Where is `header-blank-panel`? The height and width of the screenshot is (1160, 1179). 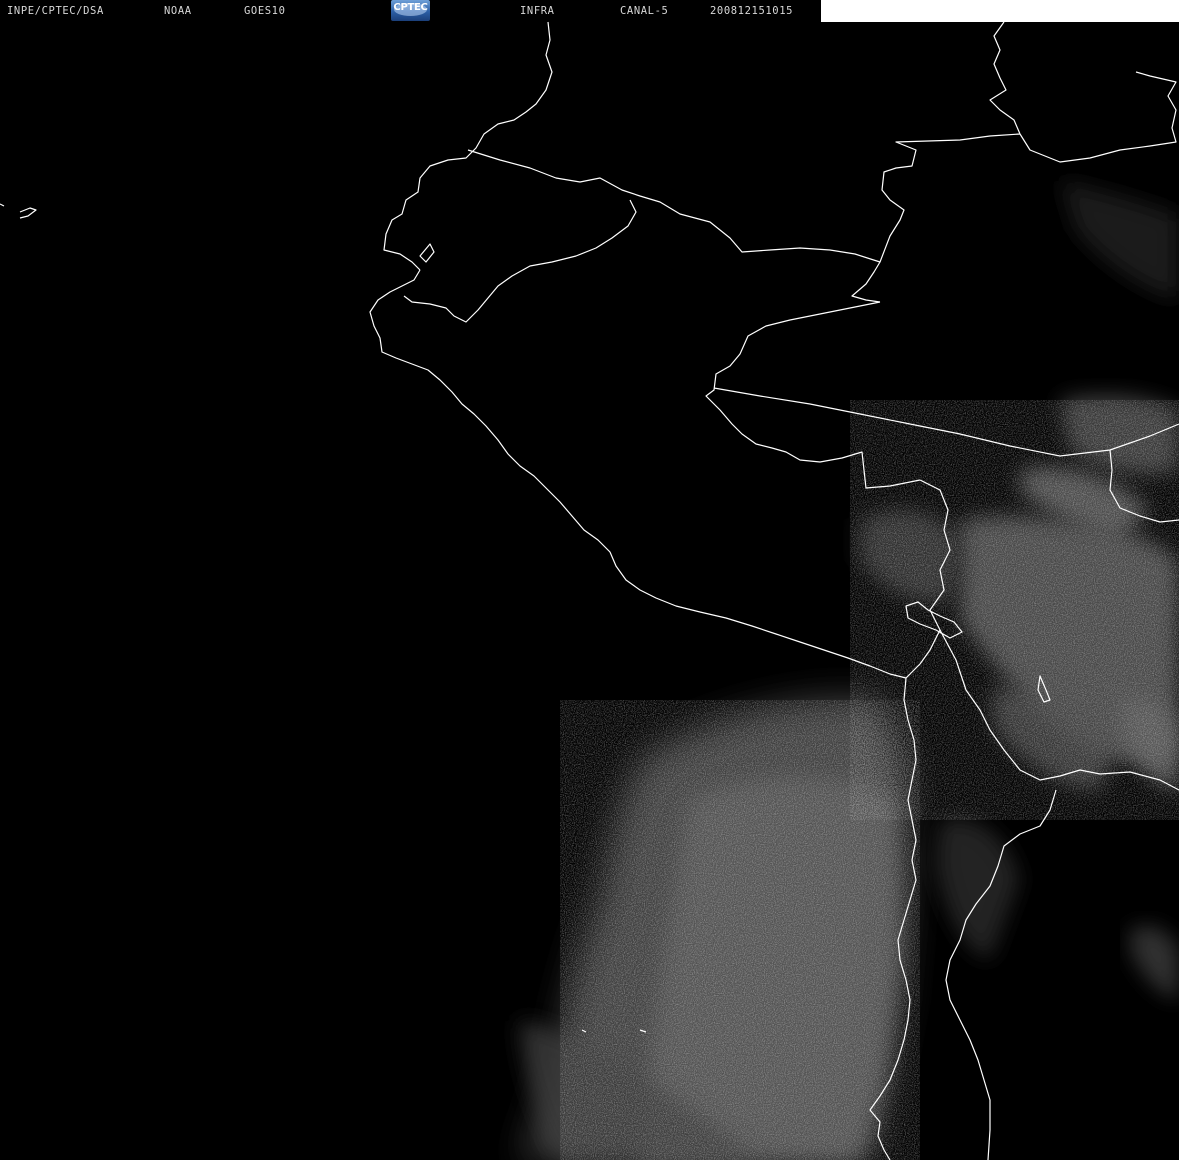 header-blank-panel is located at coordinates (1000, 11).